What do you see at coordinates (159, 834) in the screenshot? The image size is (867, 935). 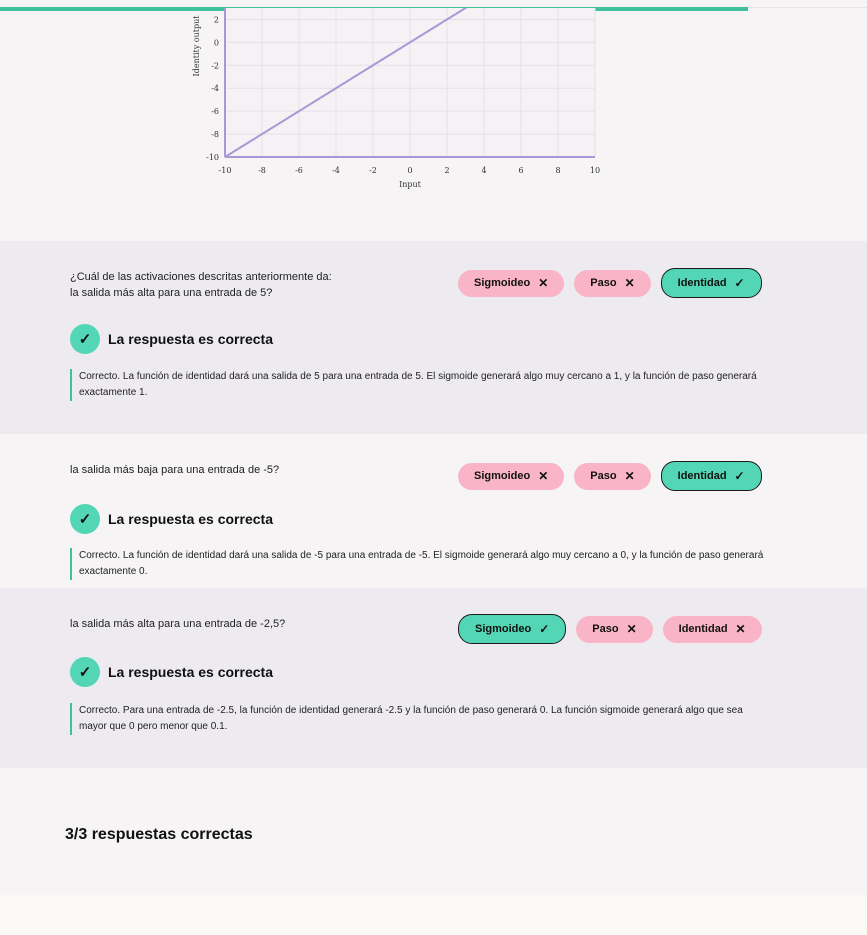 I see `score-summary: 3/3 respuestas correctas` at bounding box center [159, 834].